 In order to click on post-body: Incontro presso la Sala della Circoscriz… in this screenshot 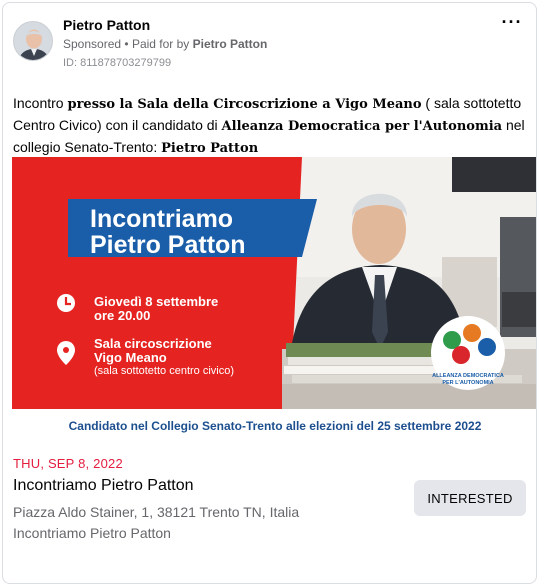, I will do `click(270, 126)`.